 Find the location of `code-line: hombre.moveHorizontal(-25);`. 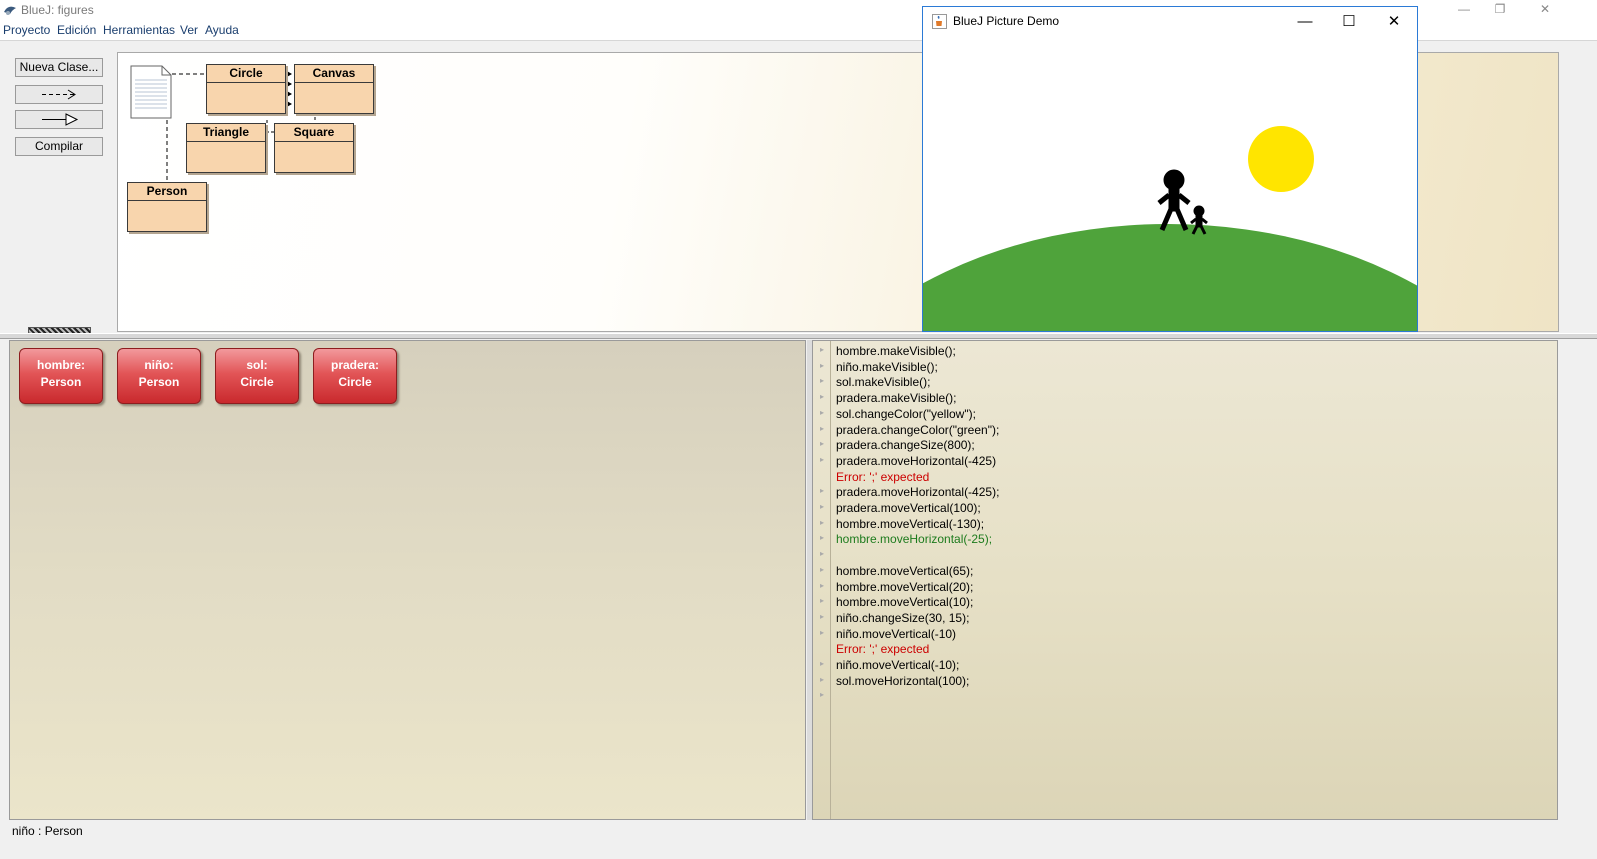

code-line: hombre.moveHorizontal(-25); is located at coordinates (914, 539).